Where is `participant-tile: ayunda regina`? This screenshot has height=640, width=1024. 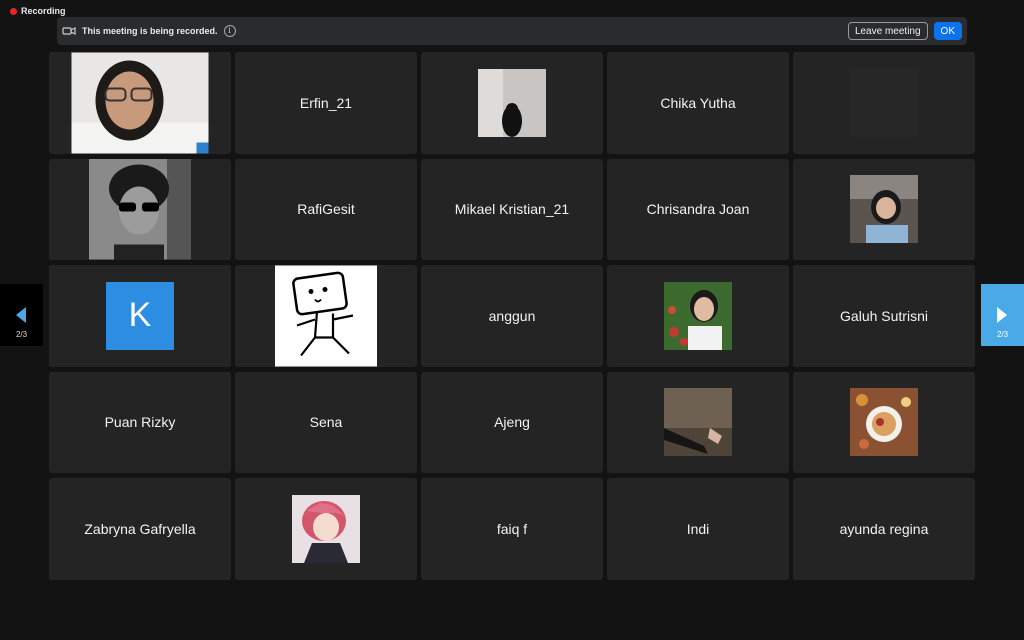 participant-tile: ayunda regina is located at coordinates (884, 529).